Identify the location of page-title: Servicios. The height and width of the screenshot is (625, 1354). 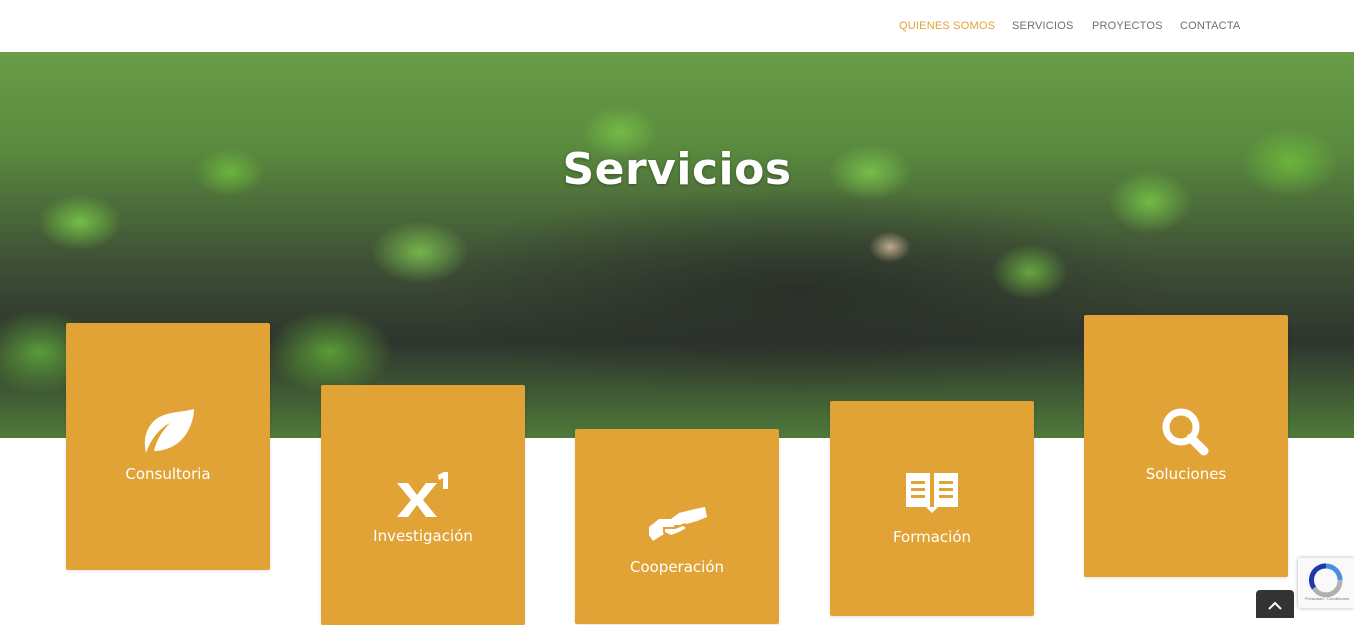
(677, 169).